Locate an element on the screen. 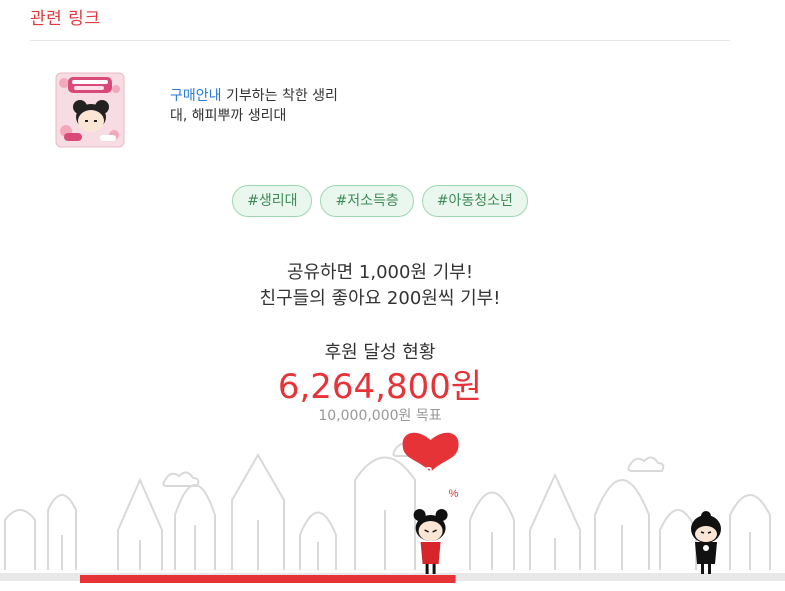 This screenshot has width=785, height=591. share-line1: 공유하면 1,000원 기부! is located at coordinates (380, 272).